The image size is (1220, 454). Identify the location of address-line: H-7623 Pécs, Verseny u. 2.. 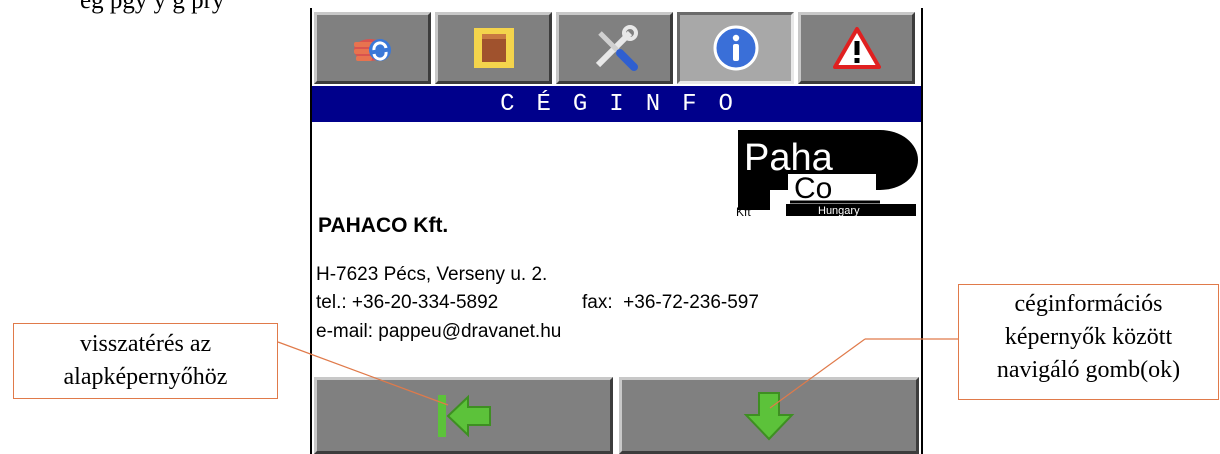
(432, 274).